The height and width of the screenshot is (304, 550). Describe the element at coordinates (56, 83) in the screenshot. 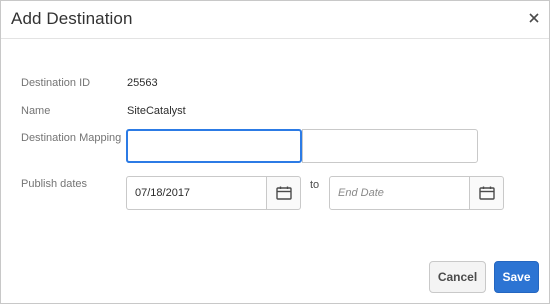

I see `destination-id-label: Destination ID` at that location.